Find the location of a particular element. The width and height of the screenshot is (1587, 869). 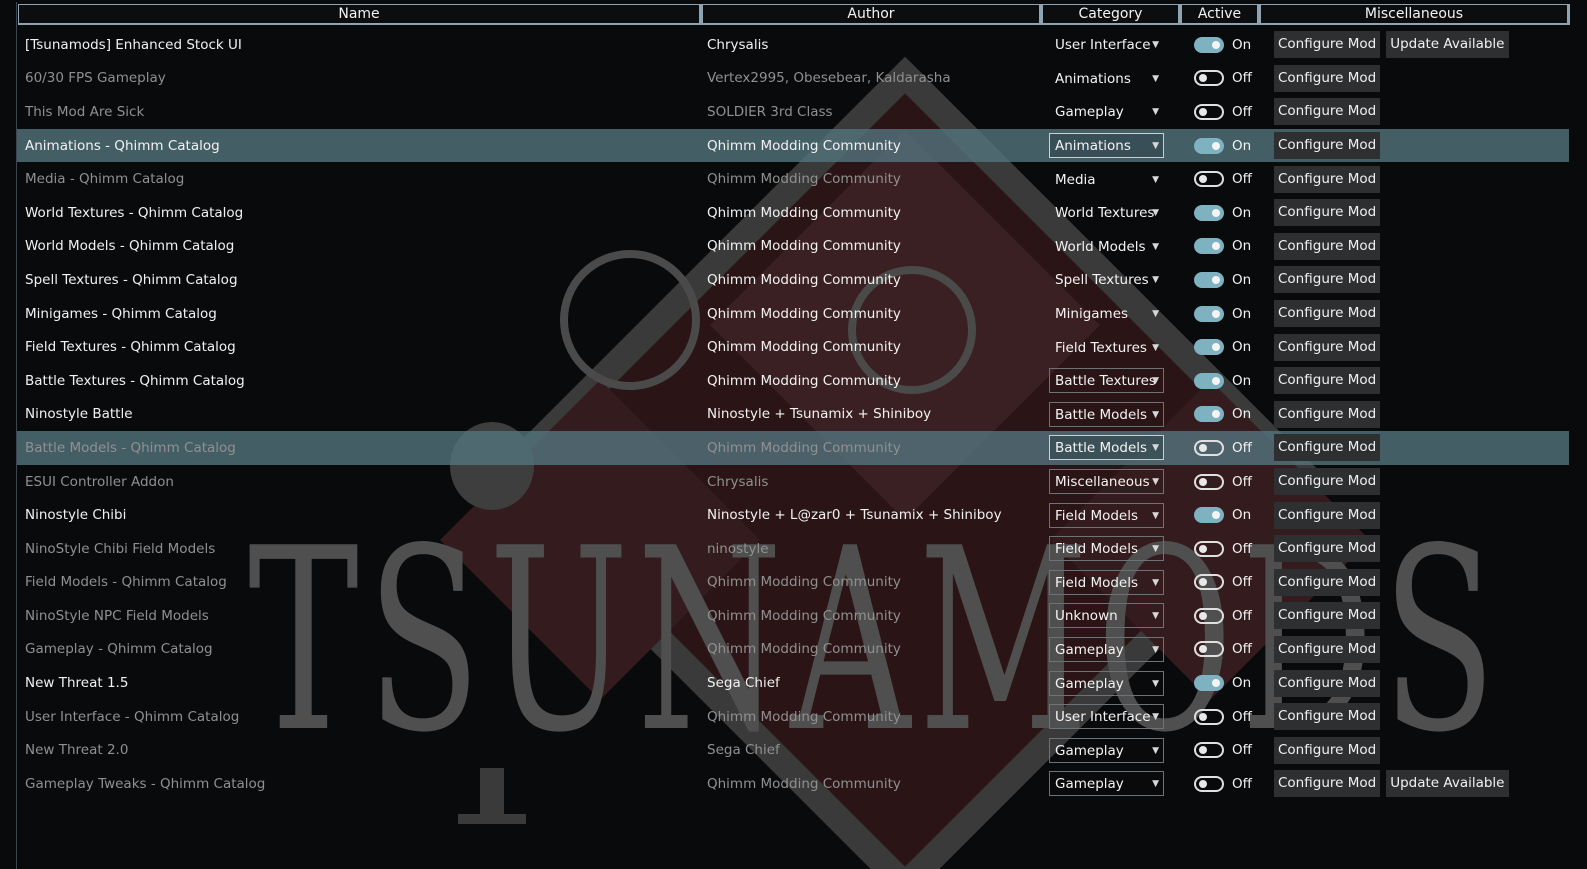

category-dropdown: Spell Textures ▼ is located at coordinates (1106, 279).